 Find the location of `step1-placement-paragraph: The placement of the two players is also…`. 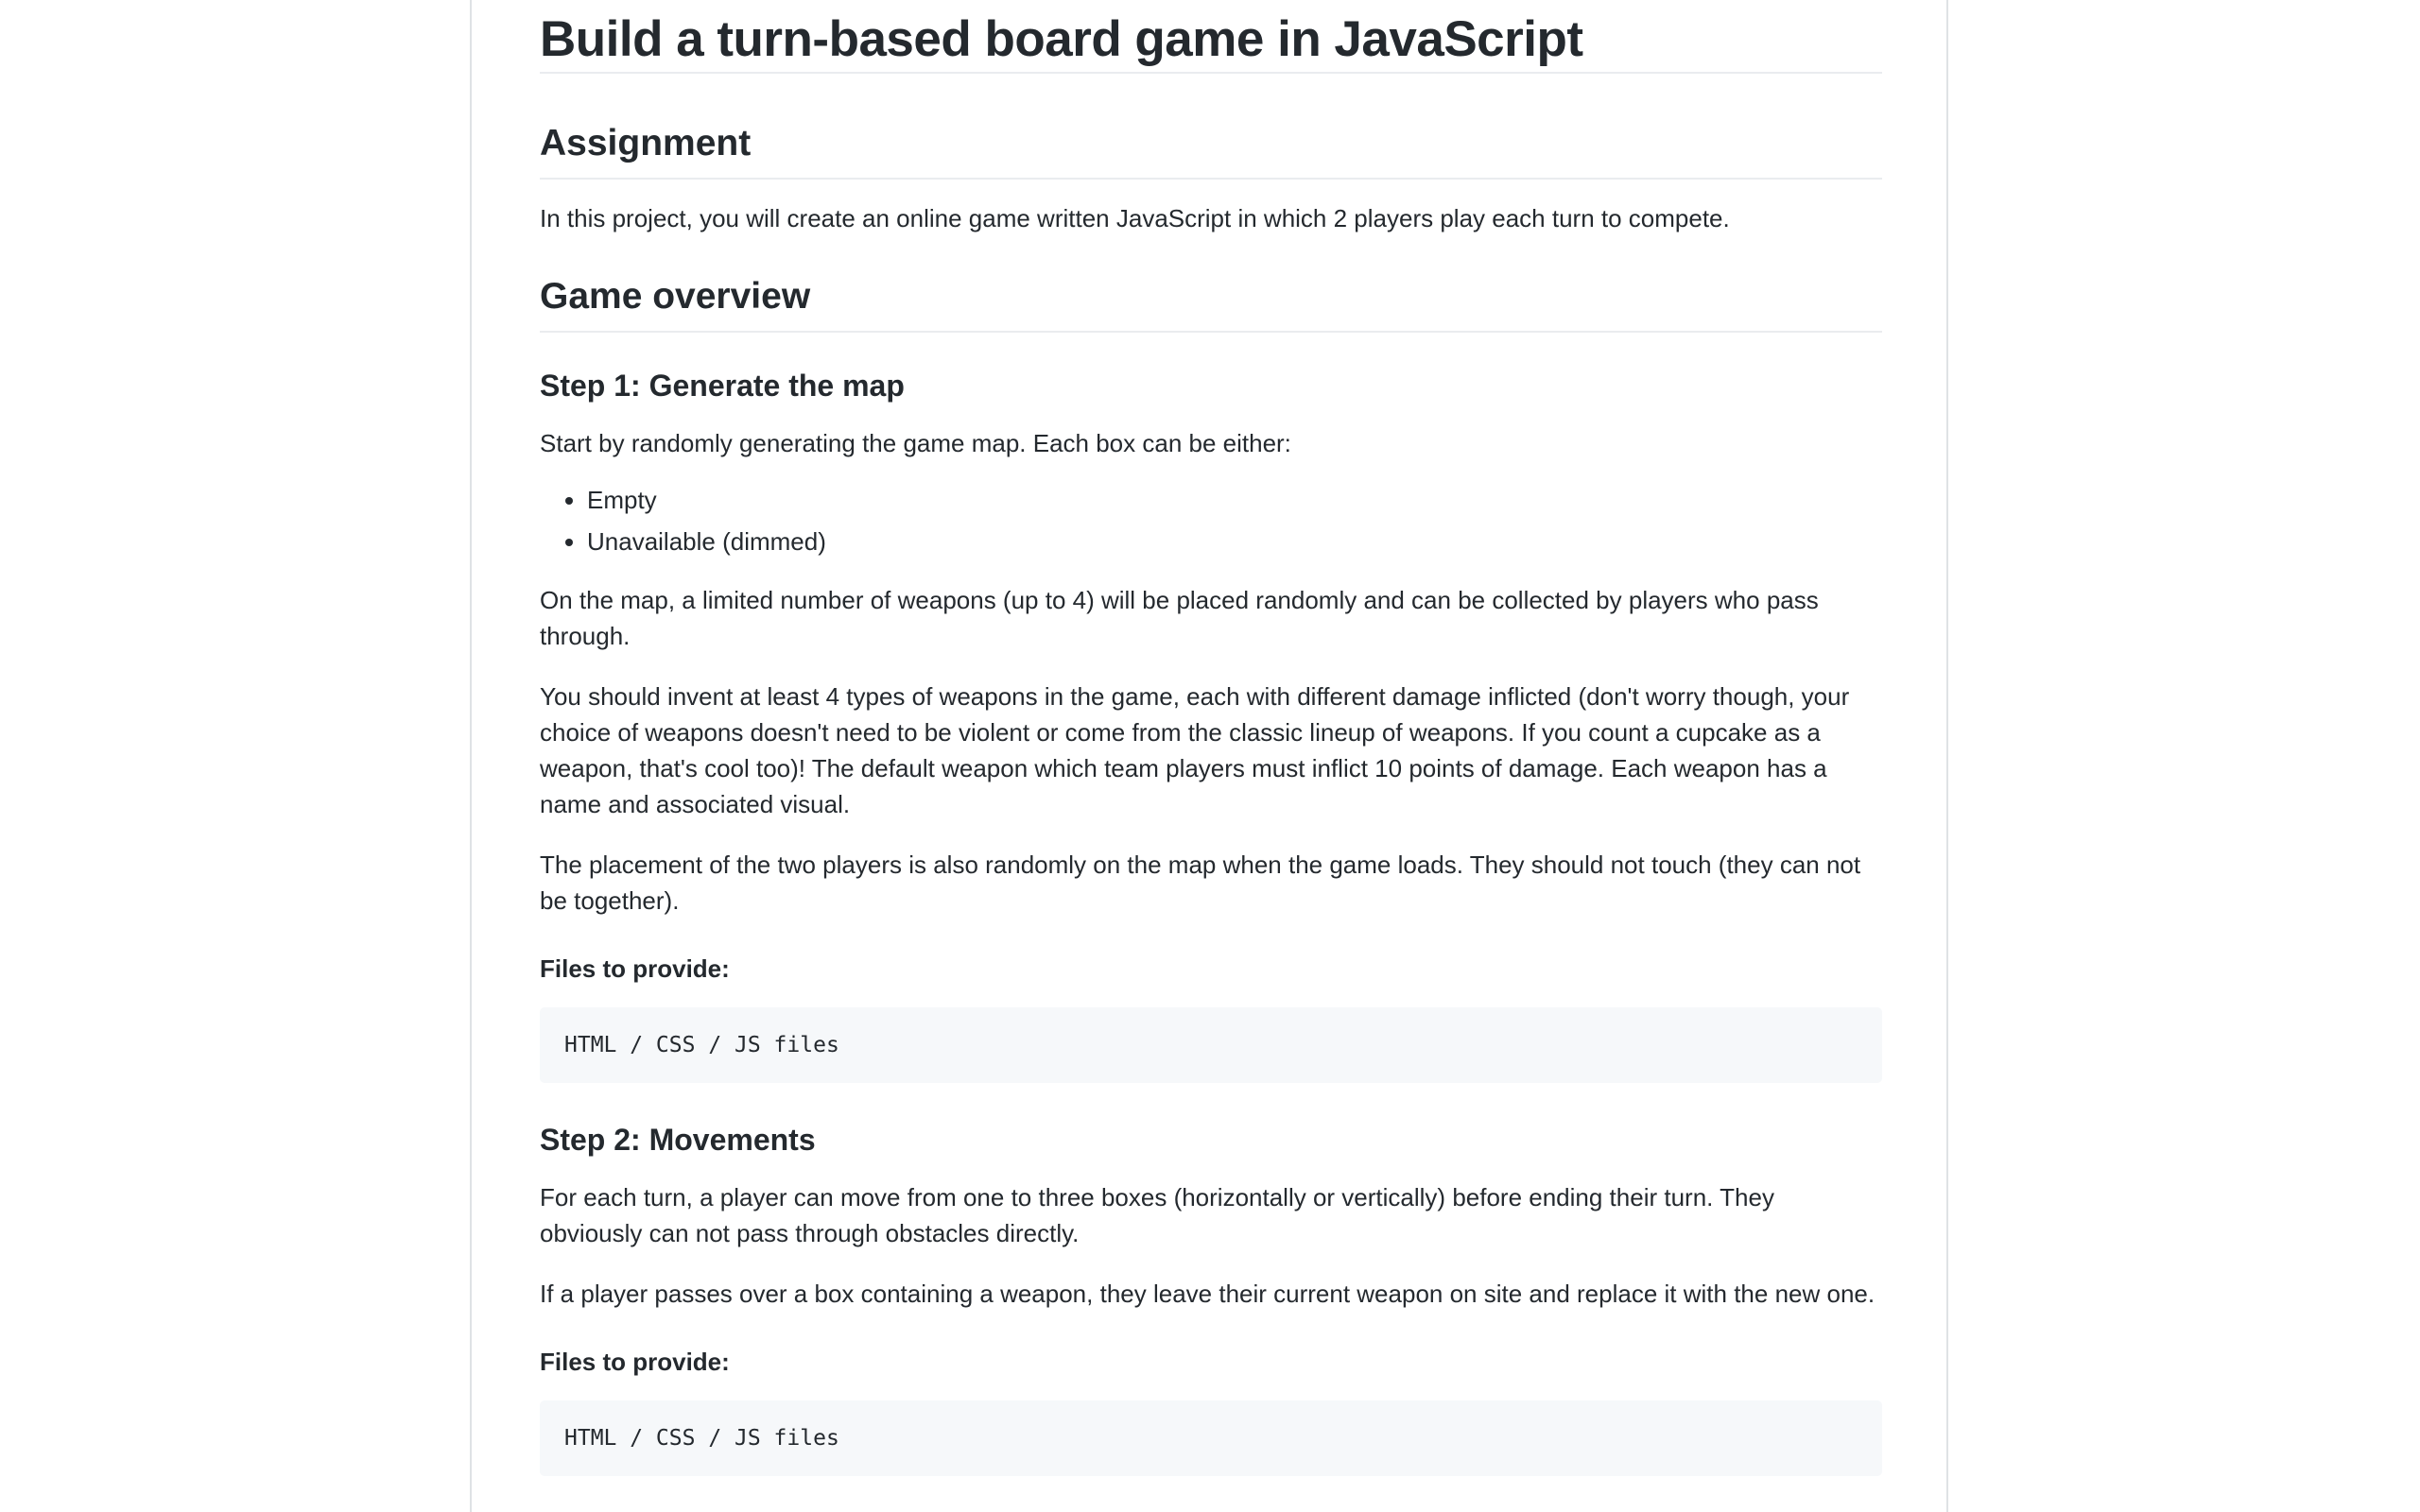

step1-placement-paragraph: The placement of the two players is also… is located at coordinates (1200, 882).